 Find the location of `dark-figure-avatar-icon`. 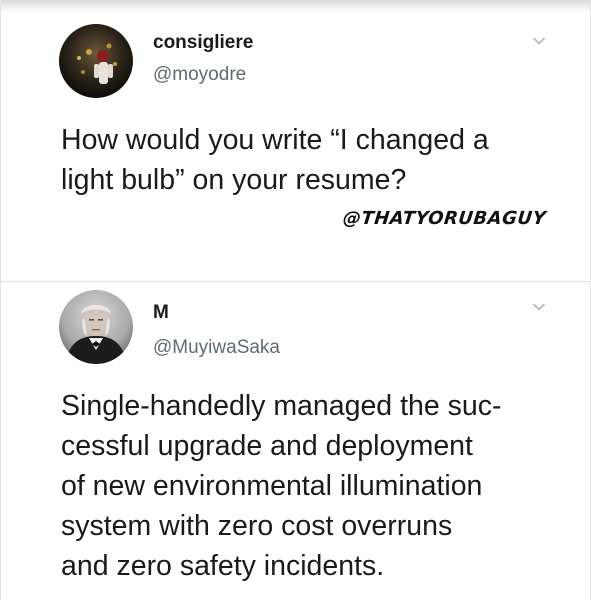

dark-figure-avatar-icon is located at coordinates (96, 61).